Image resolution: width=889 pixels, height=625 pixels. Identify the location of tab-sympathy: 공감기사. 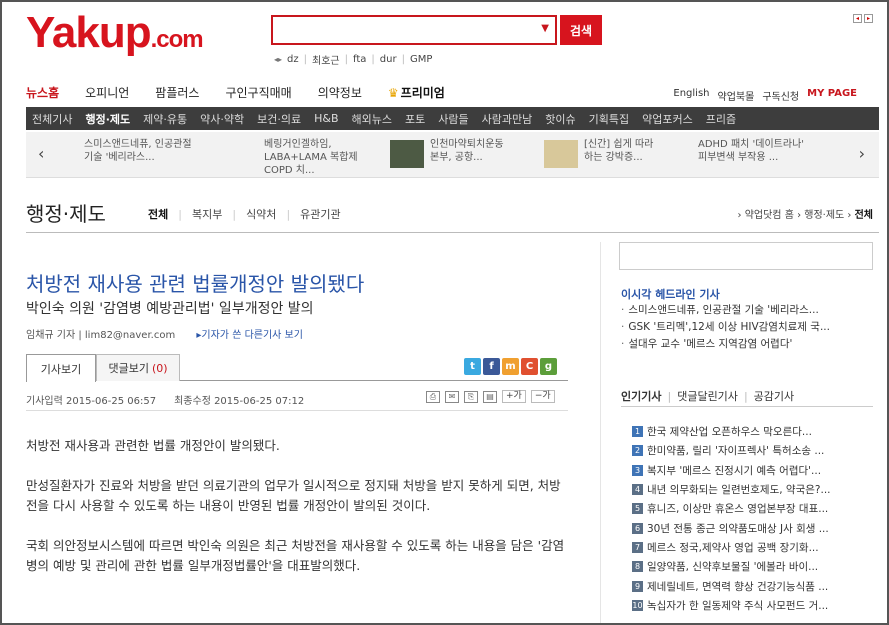
(774, 396).